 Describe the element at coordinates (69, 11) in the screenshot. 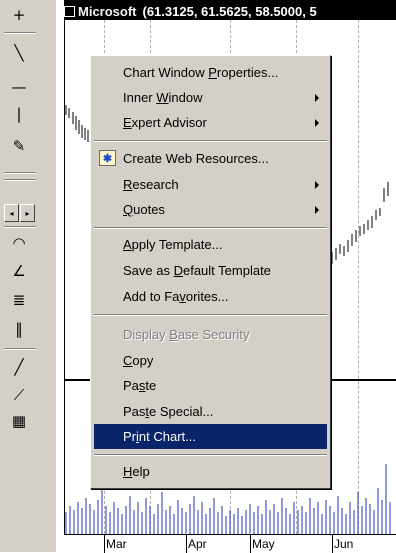

I see `window-control-icon` at that location.